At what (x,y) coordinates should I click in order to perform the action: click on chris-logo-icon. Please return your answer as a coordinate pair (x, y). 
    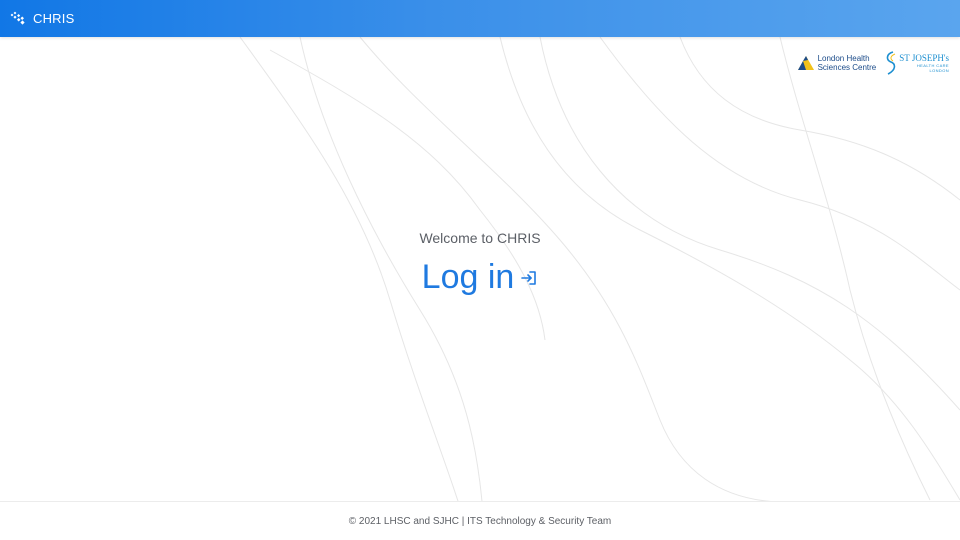
    Looking at the image, I should click on (18, 19).